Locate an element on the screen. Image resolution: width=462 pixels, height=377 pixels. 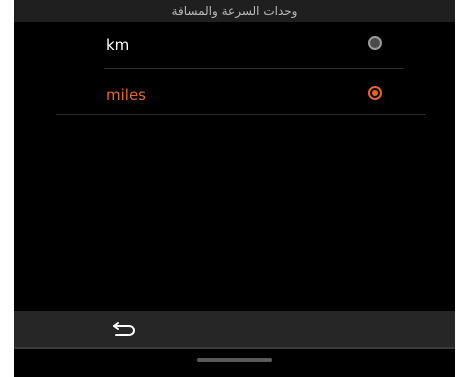
radio-km is located at coordinates (375, 43).